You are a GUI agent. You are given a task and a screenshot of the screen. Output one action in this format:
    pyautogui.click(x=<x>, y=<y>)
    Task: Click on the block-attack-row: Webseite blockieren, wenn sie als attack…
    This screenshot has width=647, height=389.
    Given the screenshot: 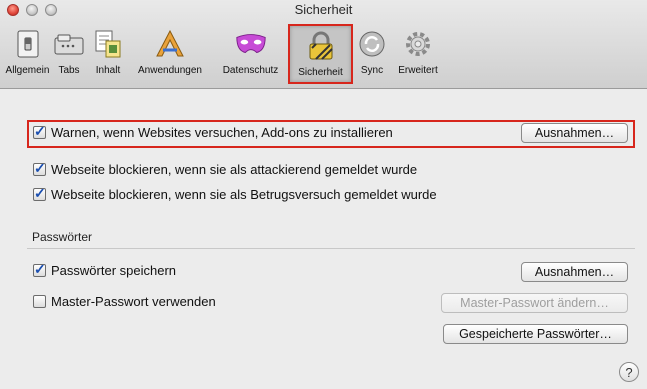 What is the action you would take?
    pyautogui.click(x=225, y=168)
    